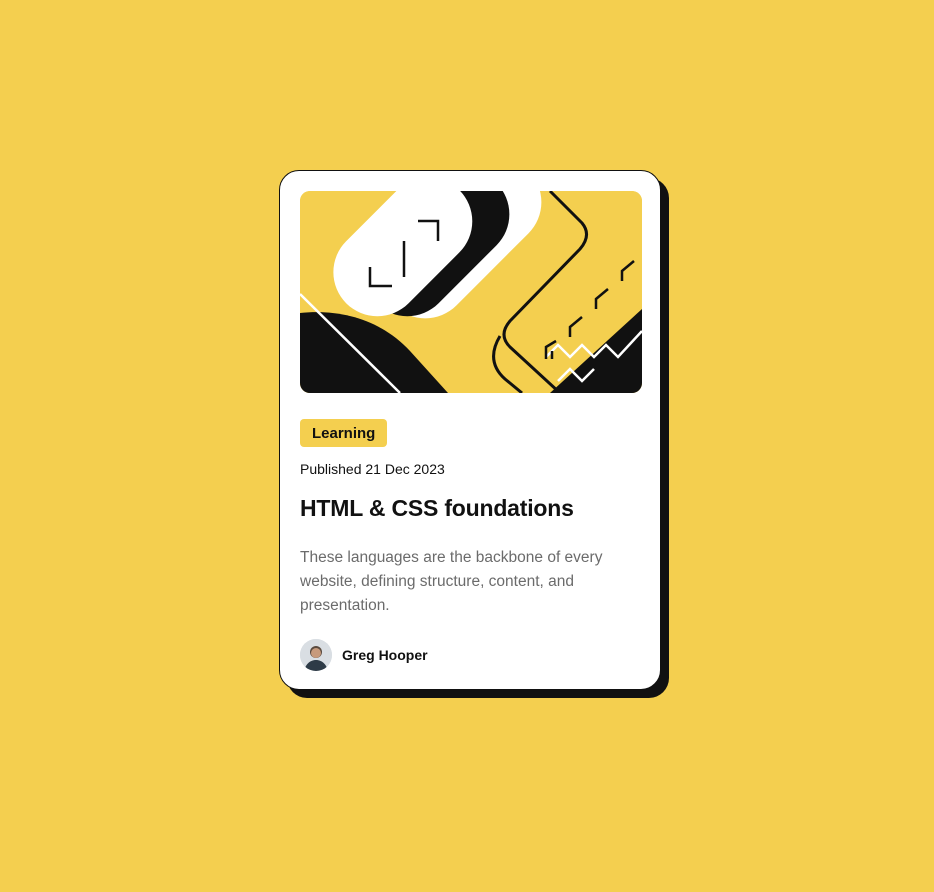 The width and height of the screenshot is (934, 892). What do you see at coordinates (372, 469) in the screenshot?
I see `published-date: Published 21 Dec 2023` at bounding box center [372, 469].